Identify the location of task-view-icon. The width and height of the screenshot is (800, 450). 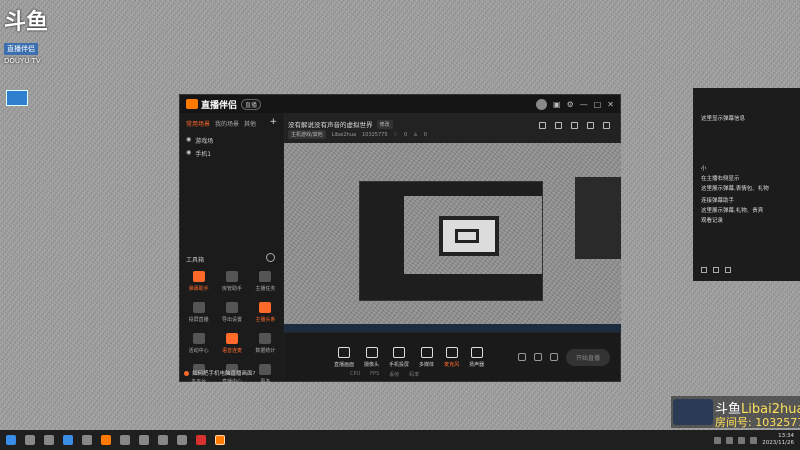
(49, 440).